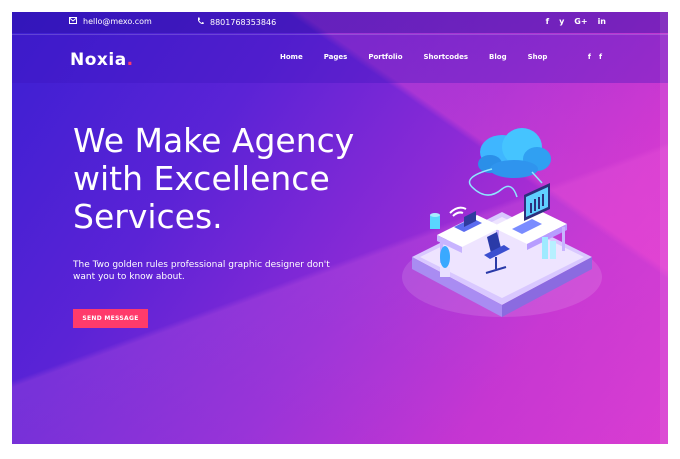 The image size is (680, 459). I want to click on twitter-icon: y, so click(561, 21).